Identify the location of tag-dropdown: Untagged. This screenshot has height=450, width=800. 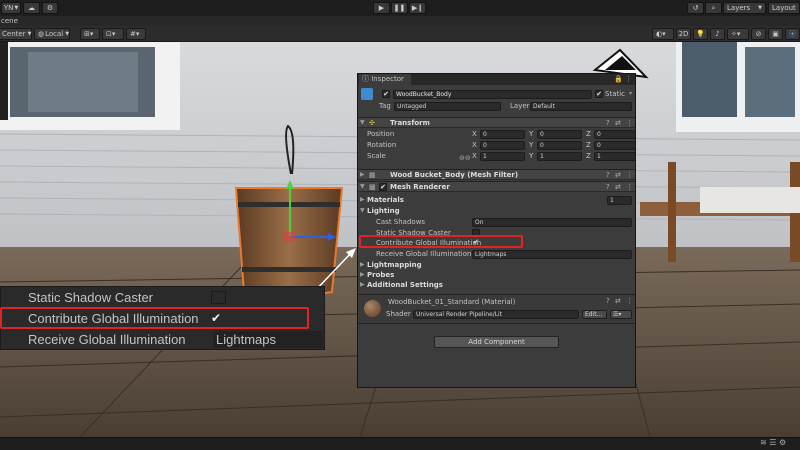
(447, 106).